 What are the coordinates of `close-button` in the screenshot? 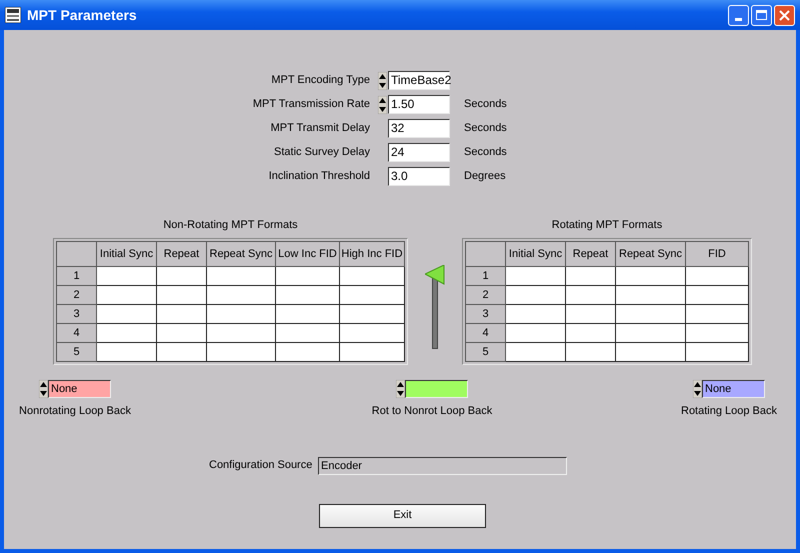 It's located at (784, 15).